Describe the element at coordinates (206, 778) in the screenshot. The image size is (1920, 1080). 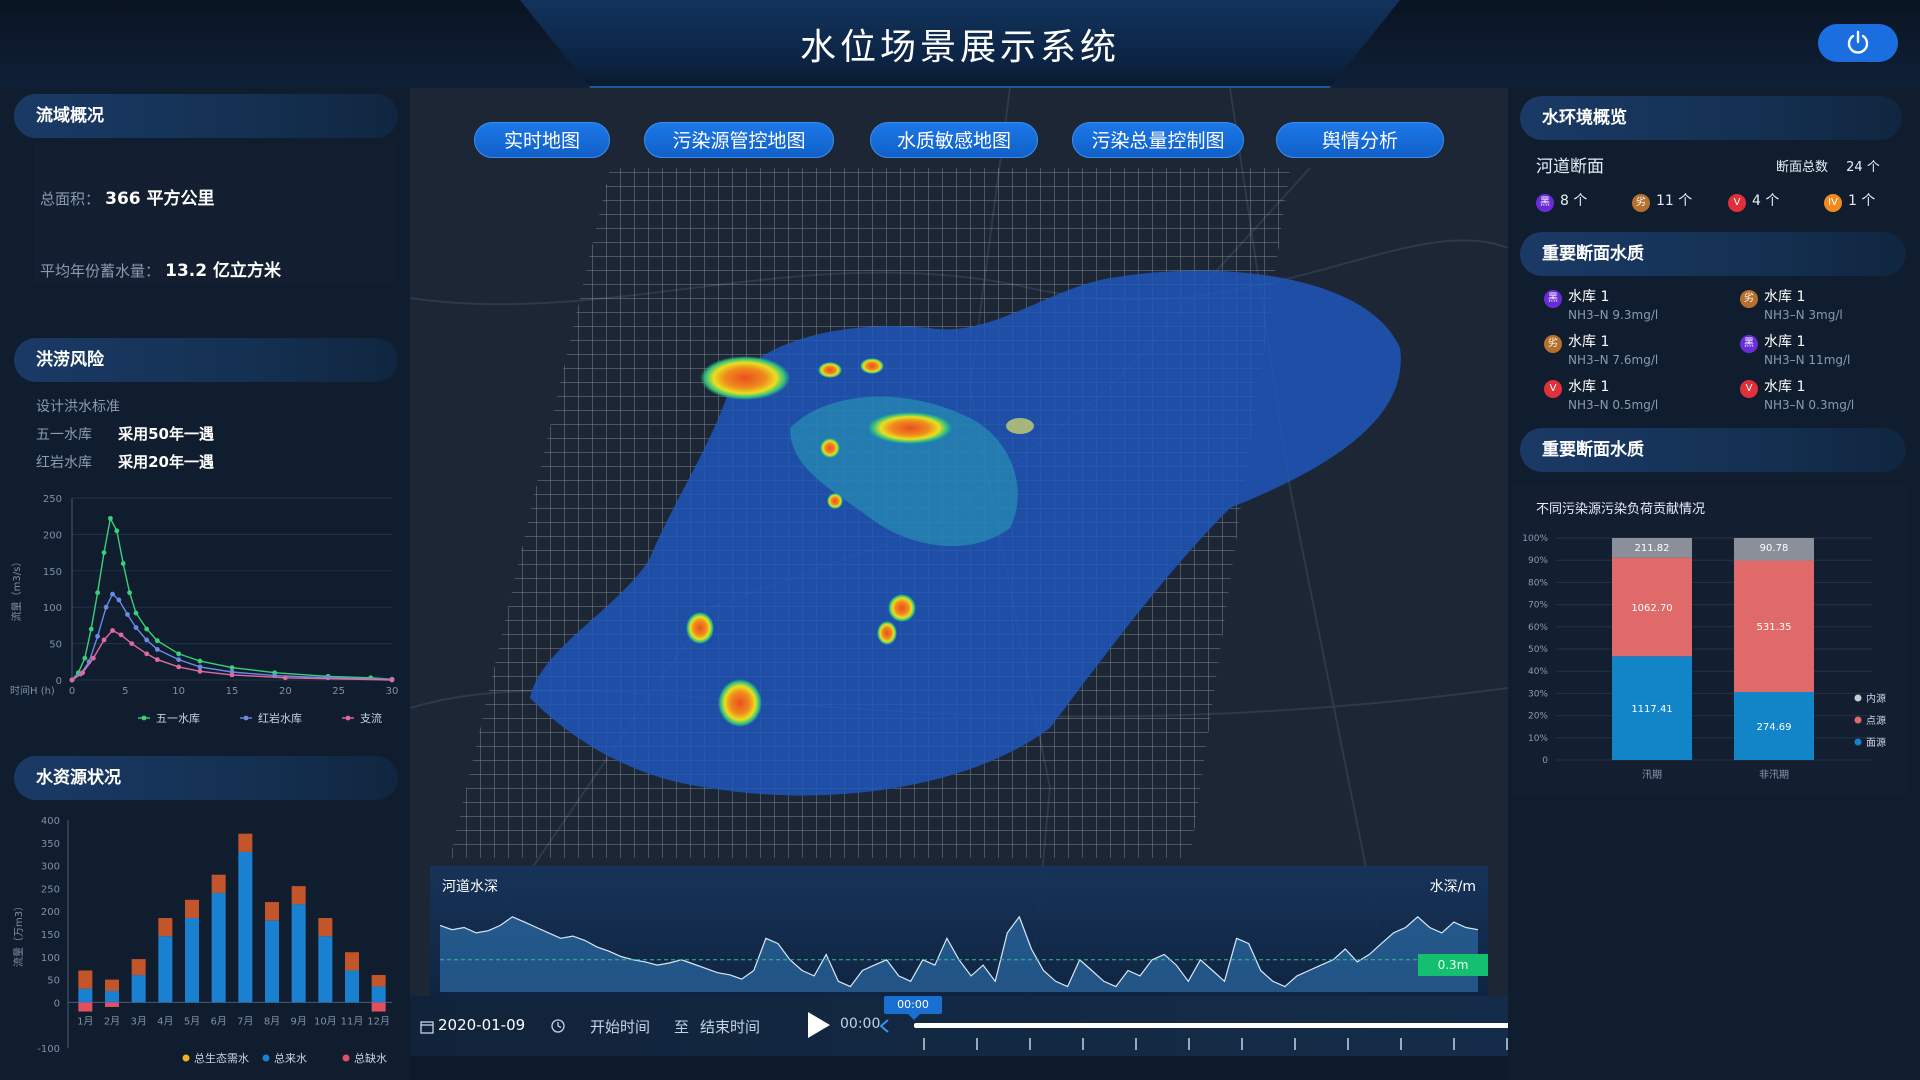
I see `section-water-resources-title: 水资源状况` at that location.